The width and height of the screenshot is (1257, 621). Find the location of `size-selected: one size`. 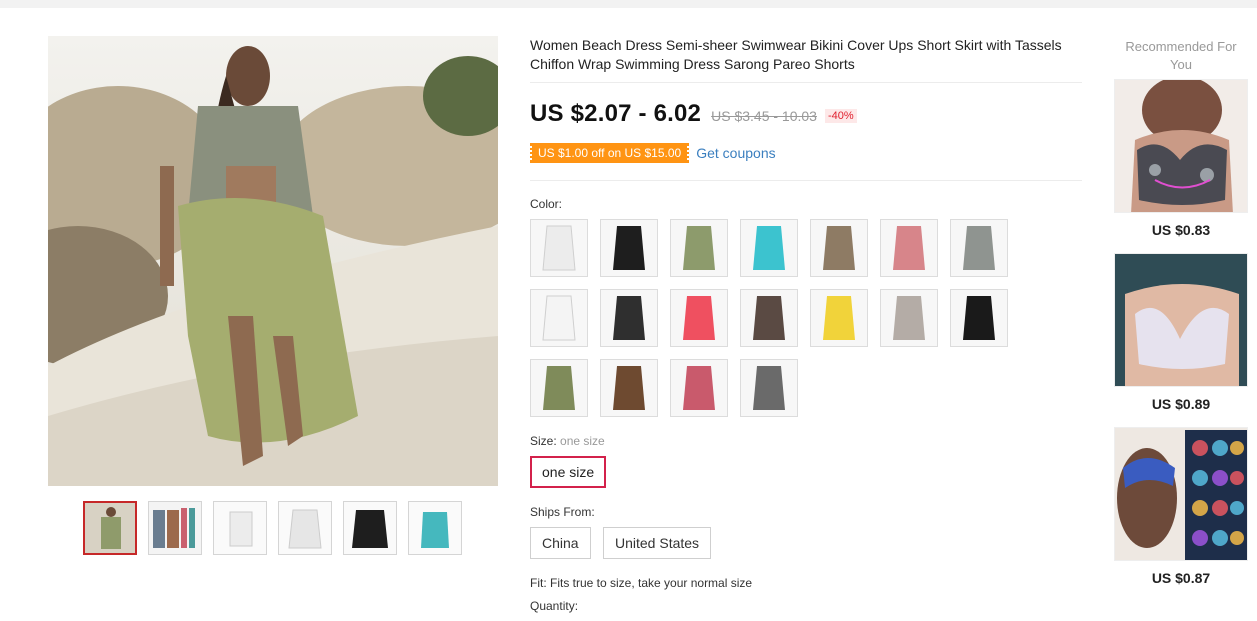

size-selected: one size is located at coordinates (582, 441).